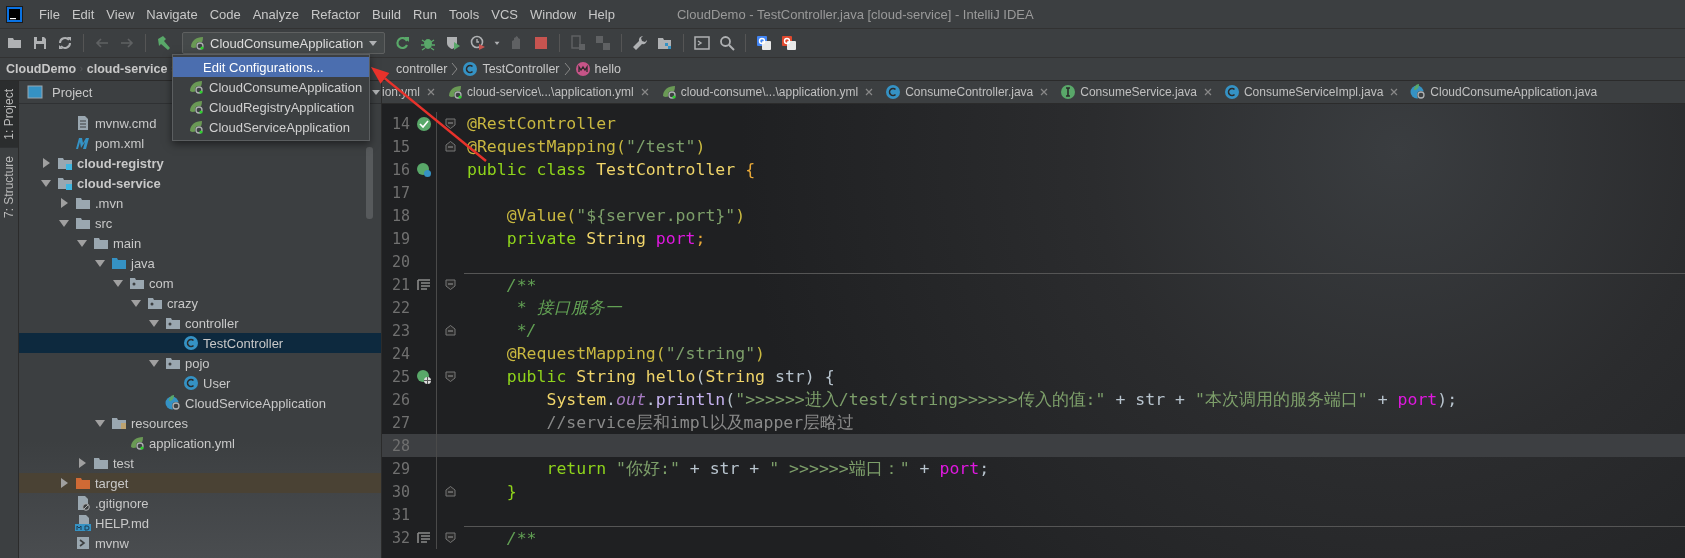  Describe the element at coordinates (200, 323) in the screenshot. I see `tree-item: controller` at that location.